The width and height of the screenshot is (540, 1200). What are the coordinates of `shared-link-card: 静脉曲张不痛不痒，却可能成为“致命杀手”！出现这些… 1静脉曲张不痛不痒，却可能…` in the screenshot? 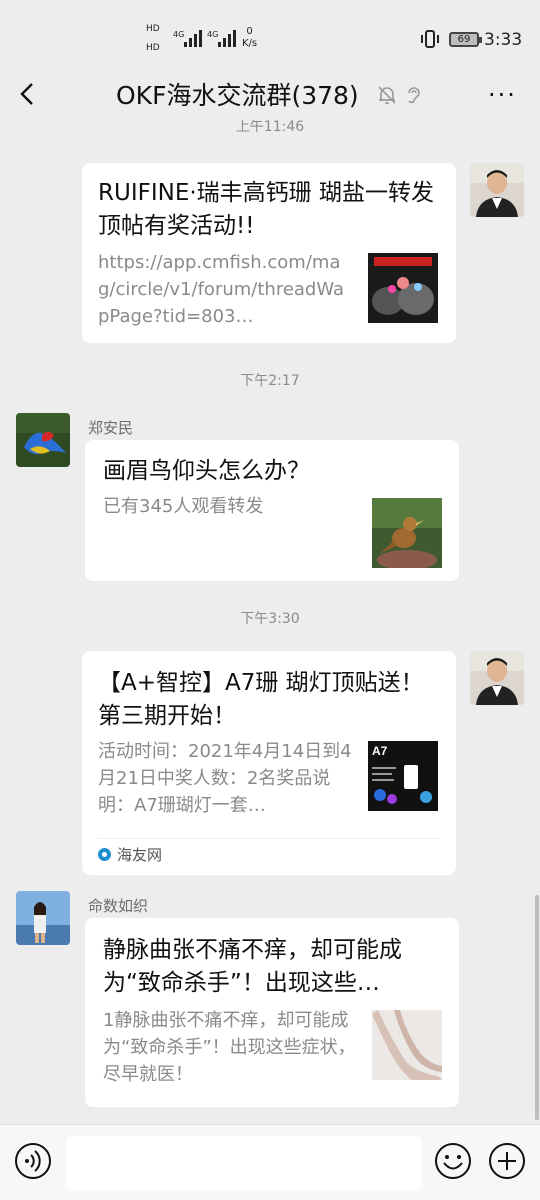 It's located at (272, 1012).